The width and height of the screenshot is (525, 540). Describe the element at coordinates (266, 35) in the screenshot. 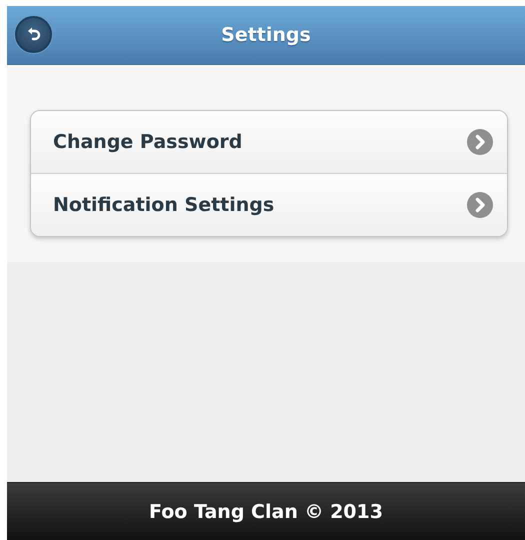

I see `page-title: Settings` at that location.